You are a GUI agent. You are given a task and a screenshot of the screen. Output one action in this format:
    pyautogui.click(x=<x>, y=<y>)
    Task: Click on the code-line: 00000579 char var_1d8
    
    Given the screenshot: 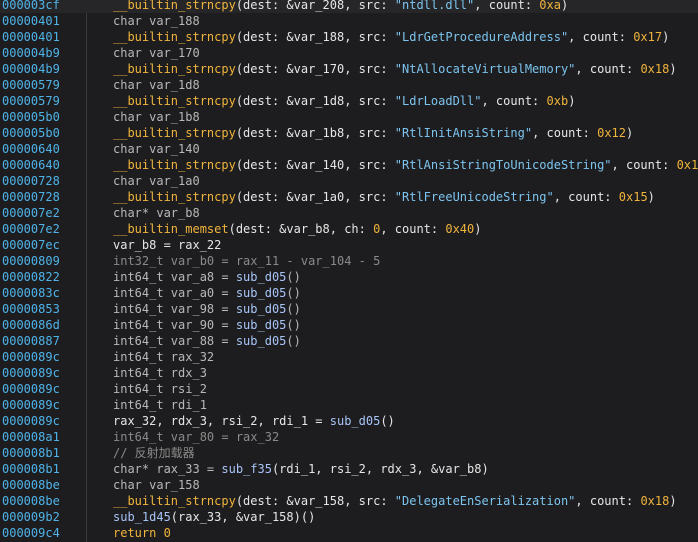 What is the action you would take?
    pyautogui.click(x=349, y=85)
    